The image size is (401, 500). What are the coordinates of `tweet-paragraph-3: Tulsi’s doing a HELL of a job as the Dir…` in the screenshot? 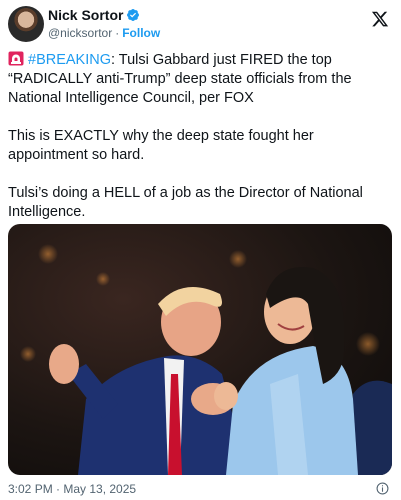 It's located at (185, 202).